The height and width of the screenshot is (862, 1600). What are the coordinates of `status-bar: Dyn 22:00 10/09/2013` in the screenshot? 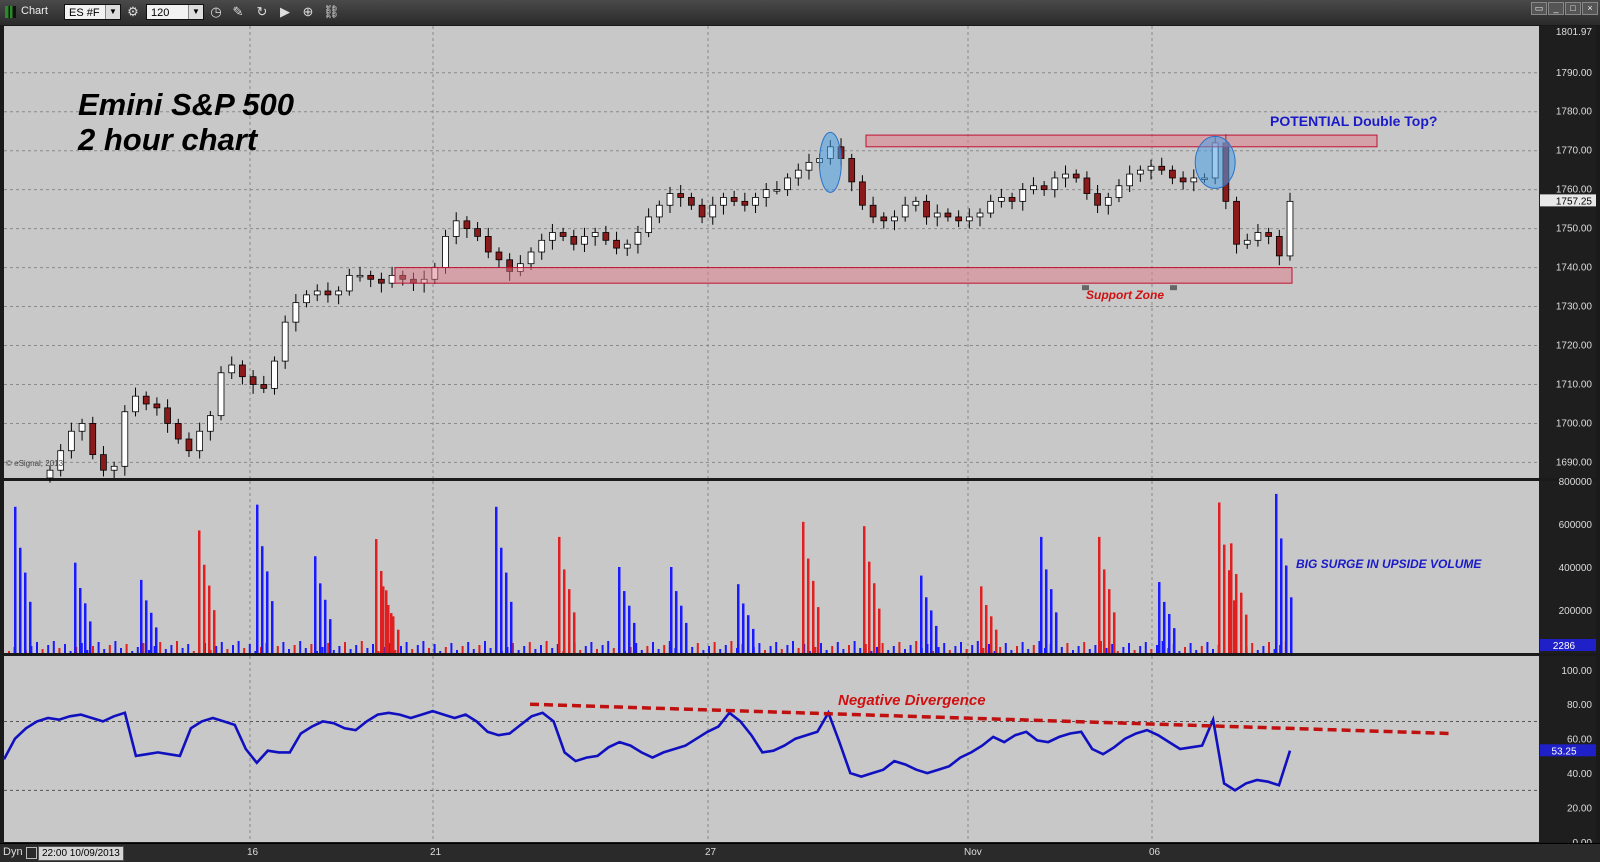 It's located at (800, 852).